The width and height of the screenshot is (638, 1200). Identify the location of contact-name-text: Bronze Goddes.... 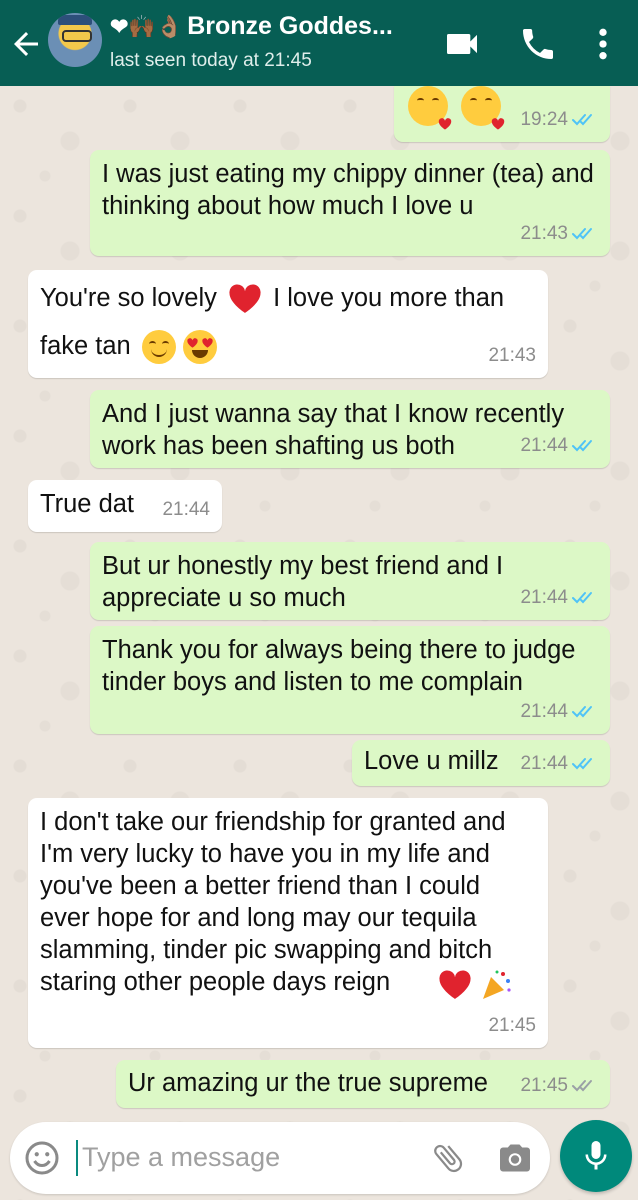
(290, 26).